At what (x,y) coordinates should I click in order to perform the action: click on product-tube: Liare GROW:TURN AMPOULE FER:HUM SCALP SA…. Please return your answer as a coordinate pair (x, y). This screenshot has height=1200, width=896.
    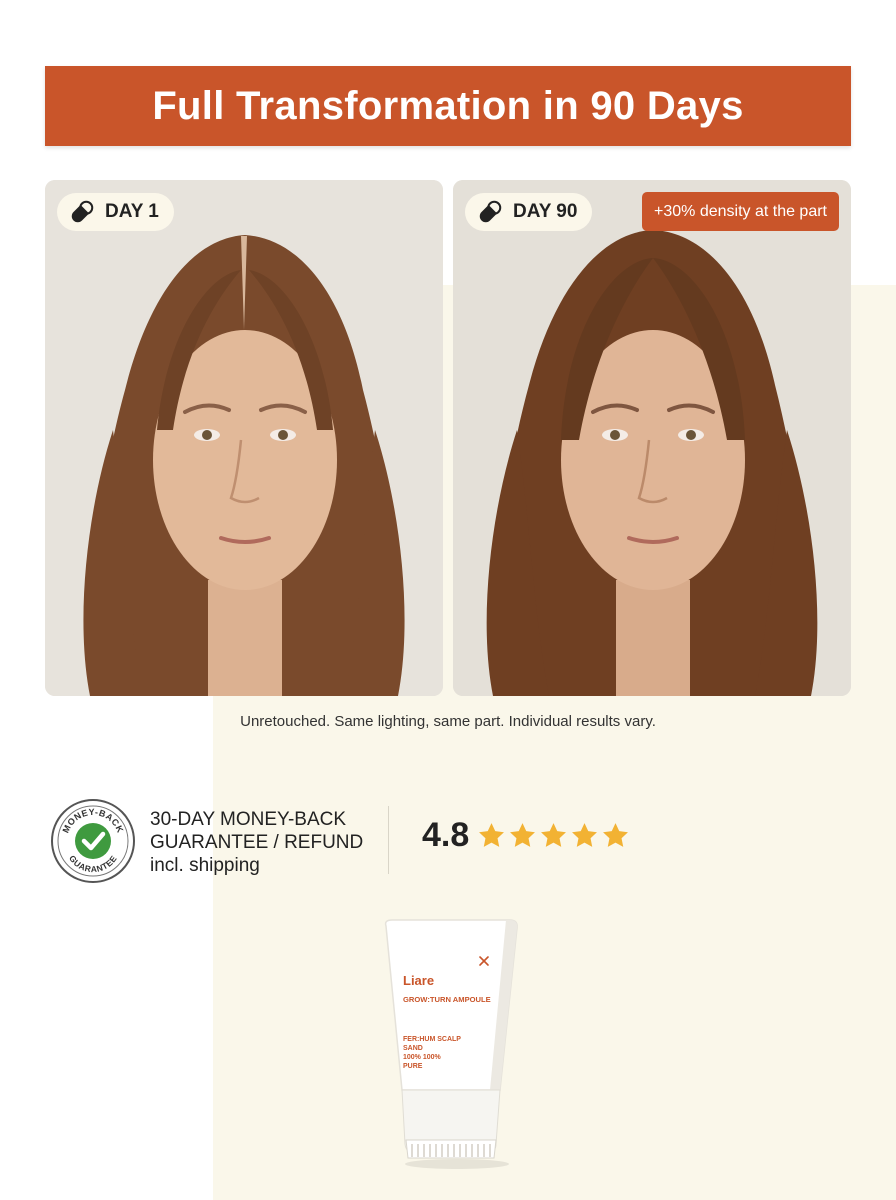
    Looking at the image, I should click on (451, 1044).